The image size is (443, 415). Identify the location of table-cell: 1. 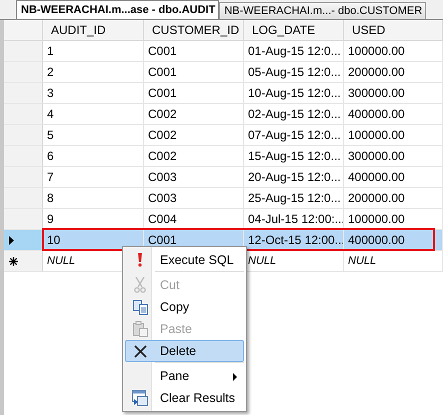
(93, 51).